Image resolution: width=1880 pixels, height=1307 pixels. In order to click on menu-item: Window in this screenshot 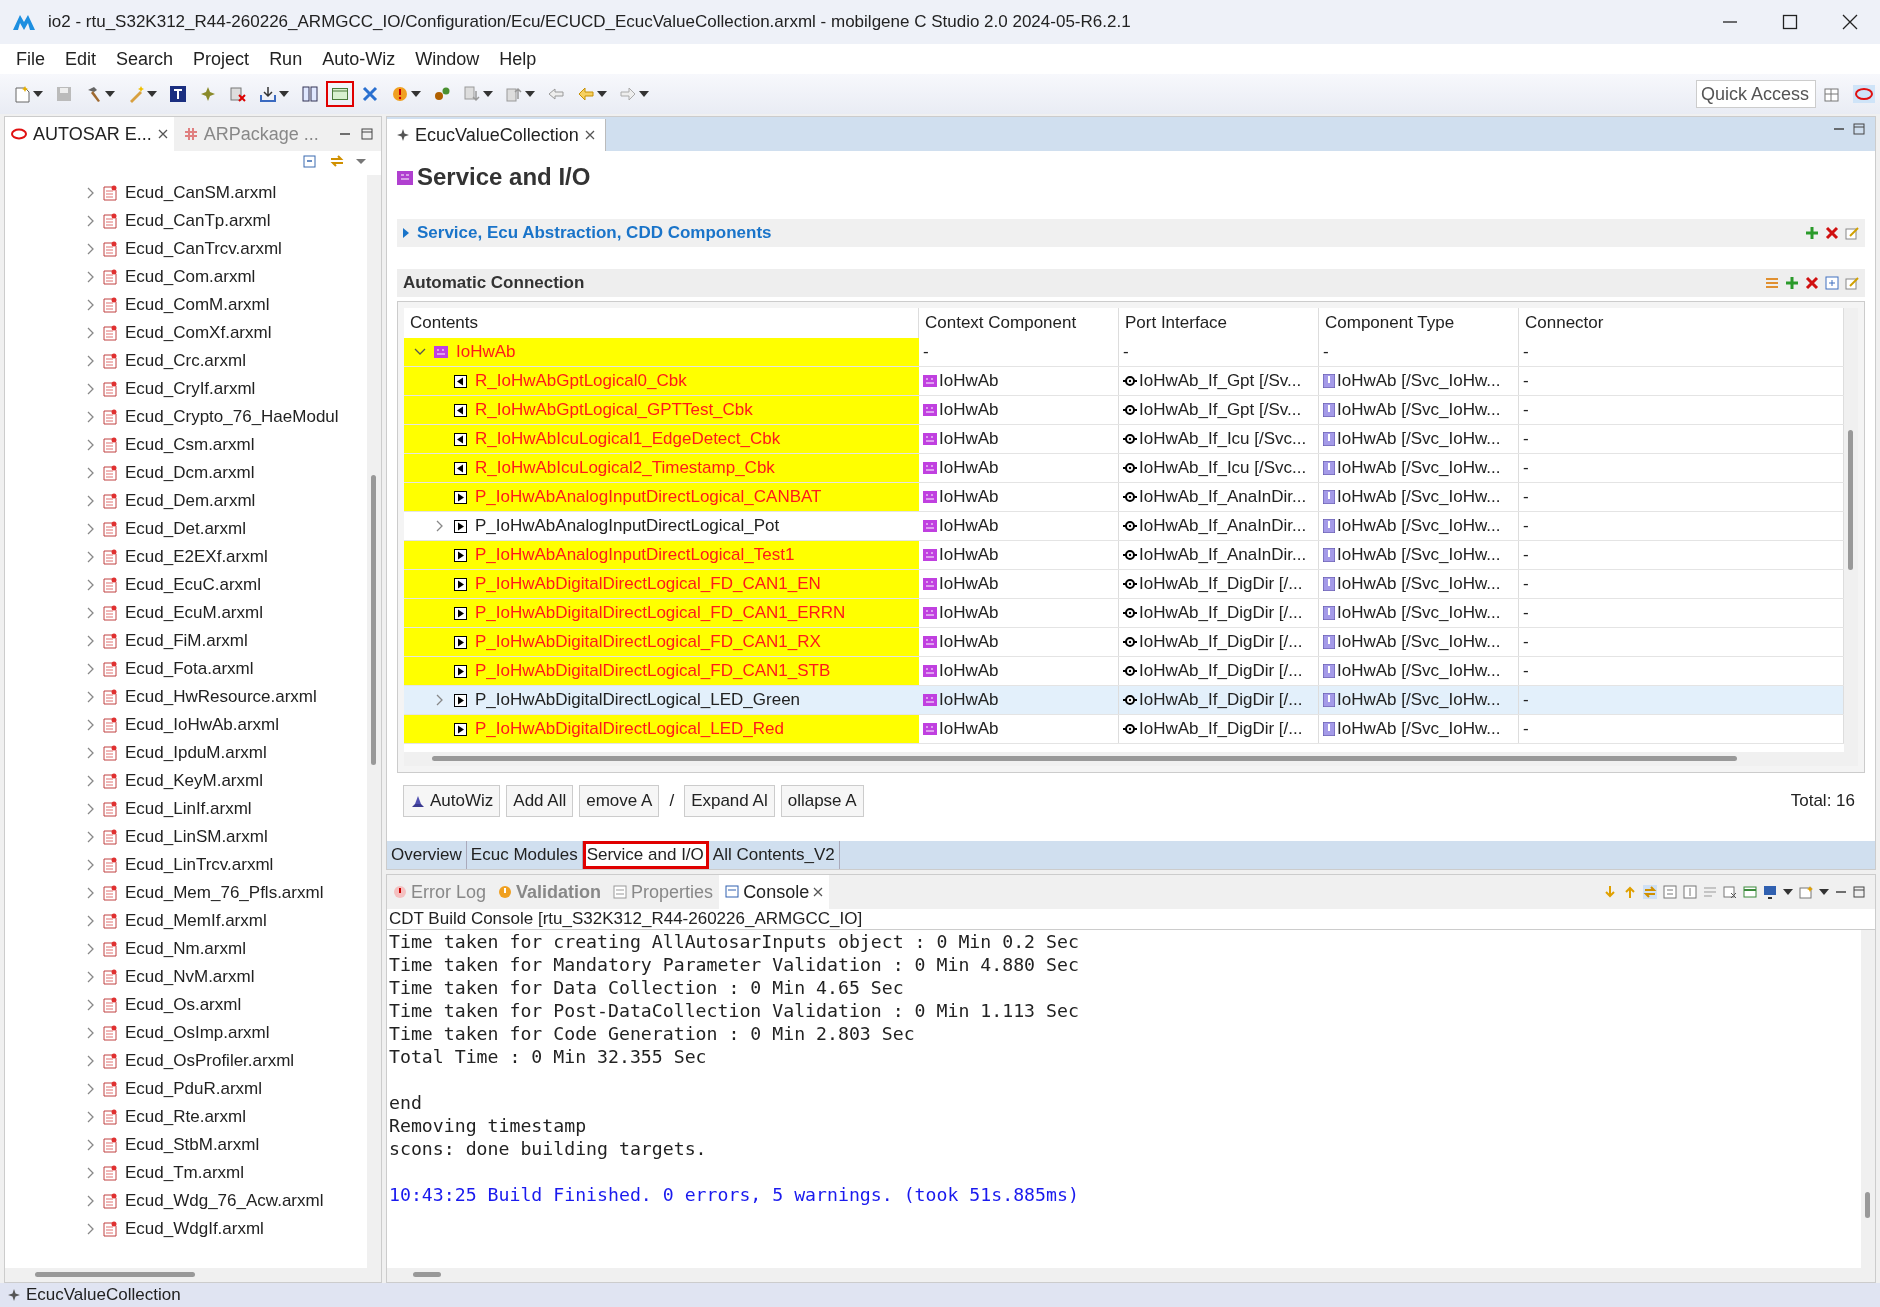, I will do `click(447, 59)`.